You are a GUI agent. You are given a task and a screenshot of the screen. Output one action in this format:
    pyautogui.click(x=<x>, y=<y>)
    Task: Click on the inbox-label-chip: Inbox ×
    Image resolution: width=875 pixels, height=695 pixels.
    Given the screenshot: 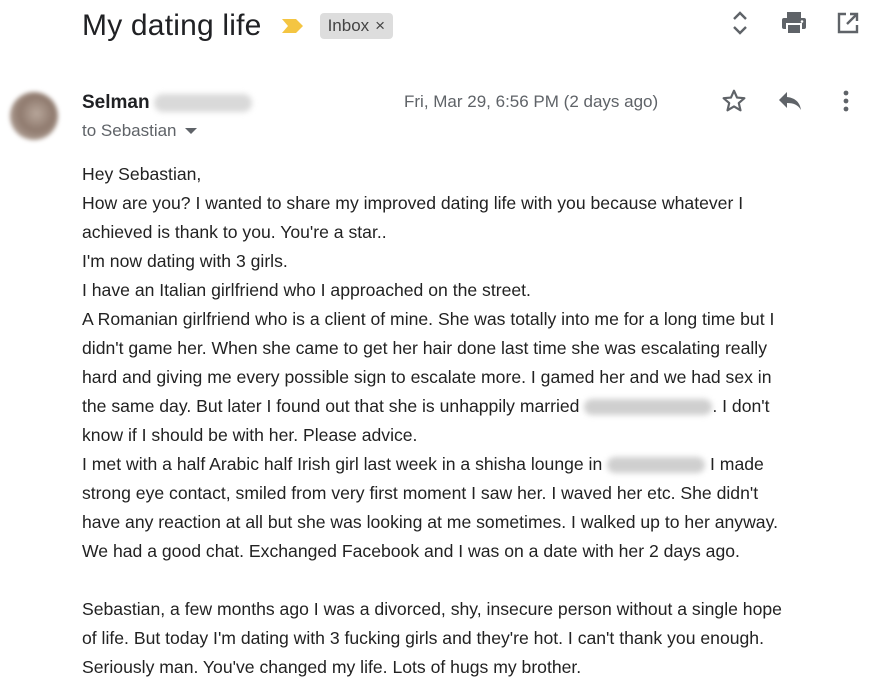 What is the action you would take?
    pyautogui.click(x=356, y=26)
    